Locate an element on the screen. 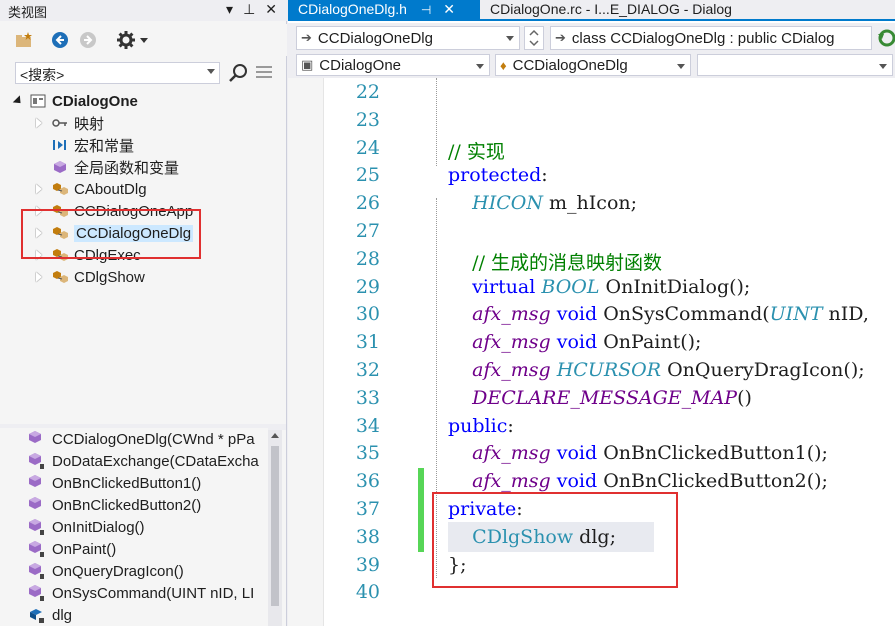  code-line: HICON m_hIcon; is located at coordinates (542, 203).